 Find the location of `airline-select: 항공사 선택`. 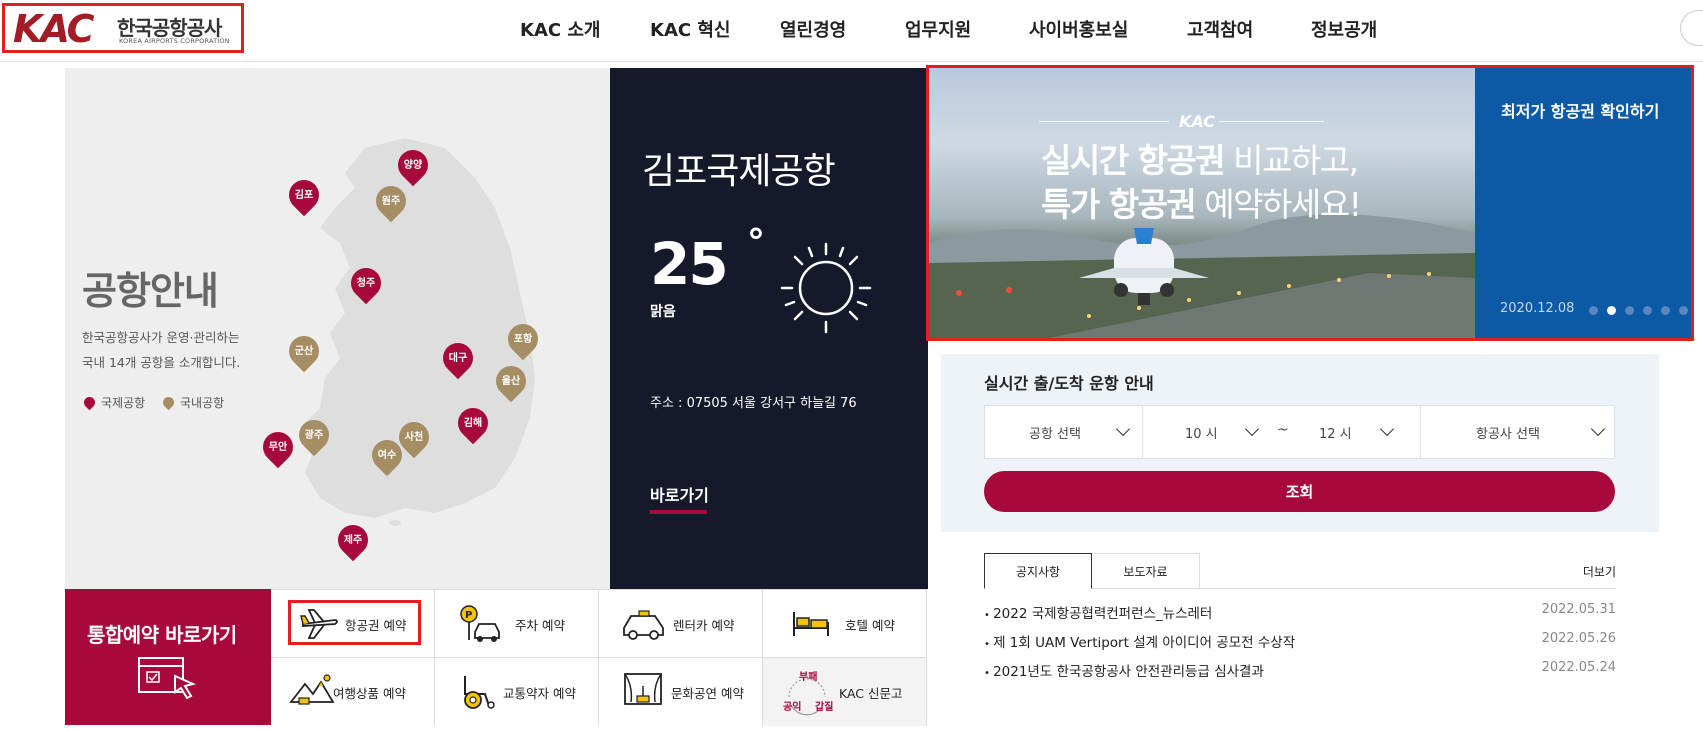

airline-select: 항공사 선택 is located at coordinates (1518, 432).